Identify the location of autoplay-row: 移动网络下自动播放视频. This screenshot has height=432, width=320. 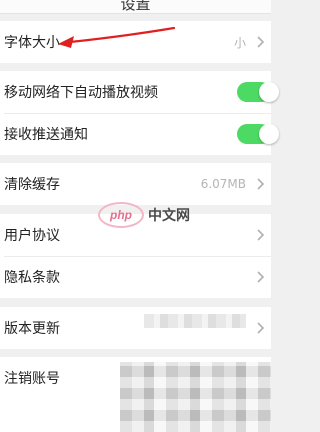
(139, 92).